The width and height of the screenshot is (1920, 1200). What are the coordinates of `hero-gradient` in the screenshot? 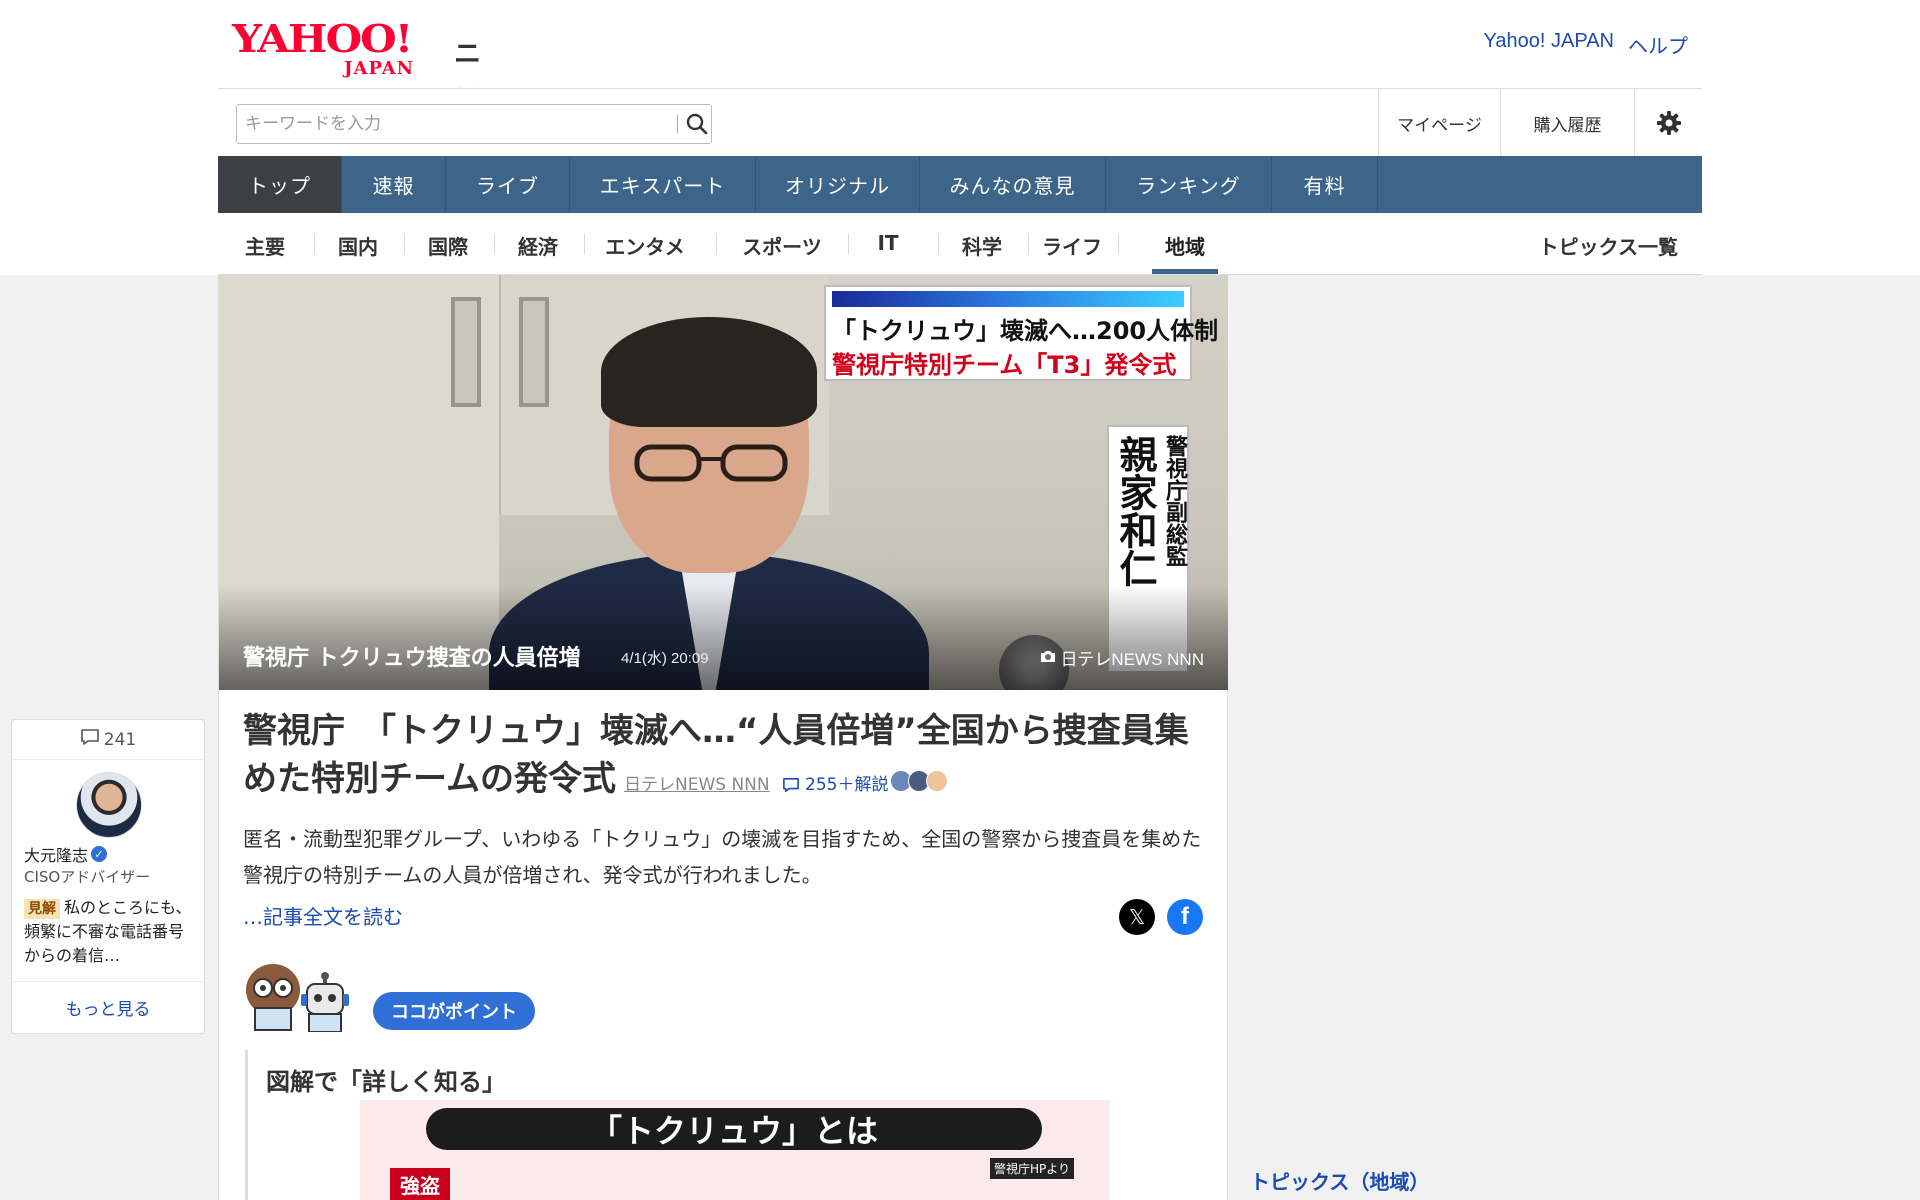 It's located at (723, 637).